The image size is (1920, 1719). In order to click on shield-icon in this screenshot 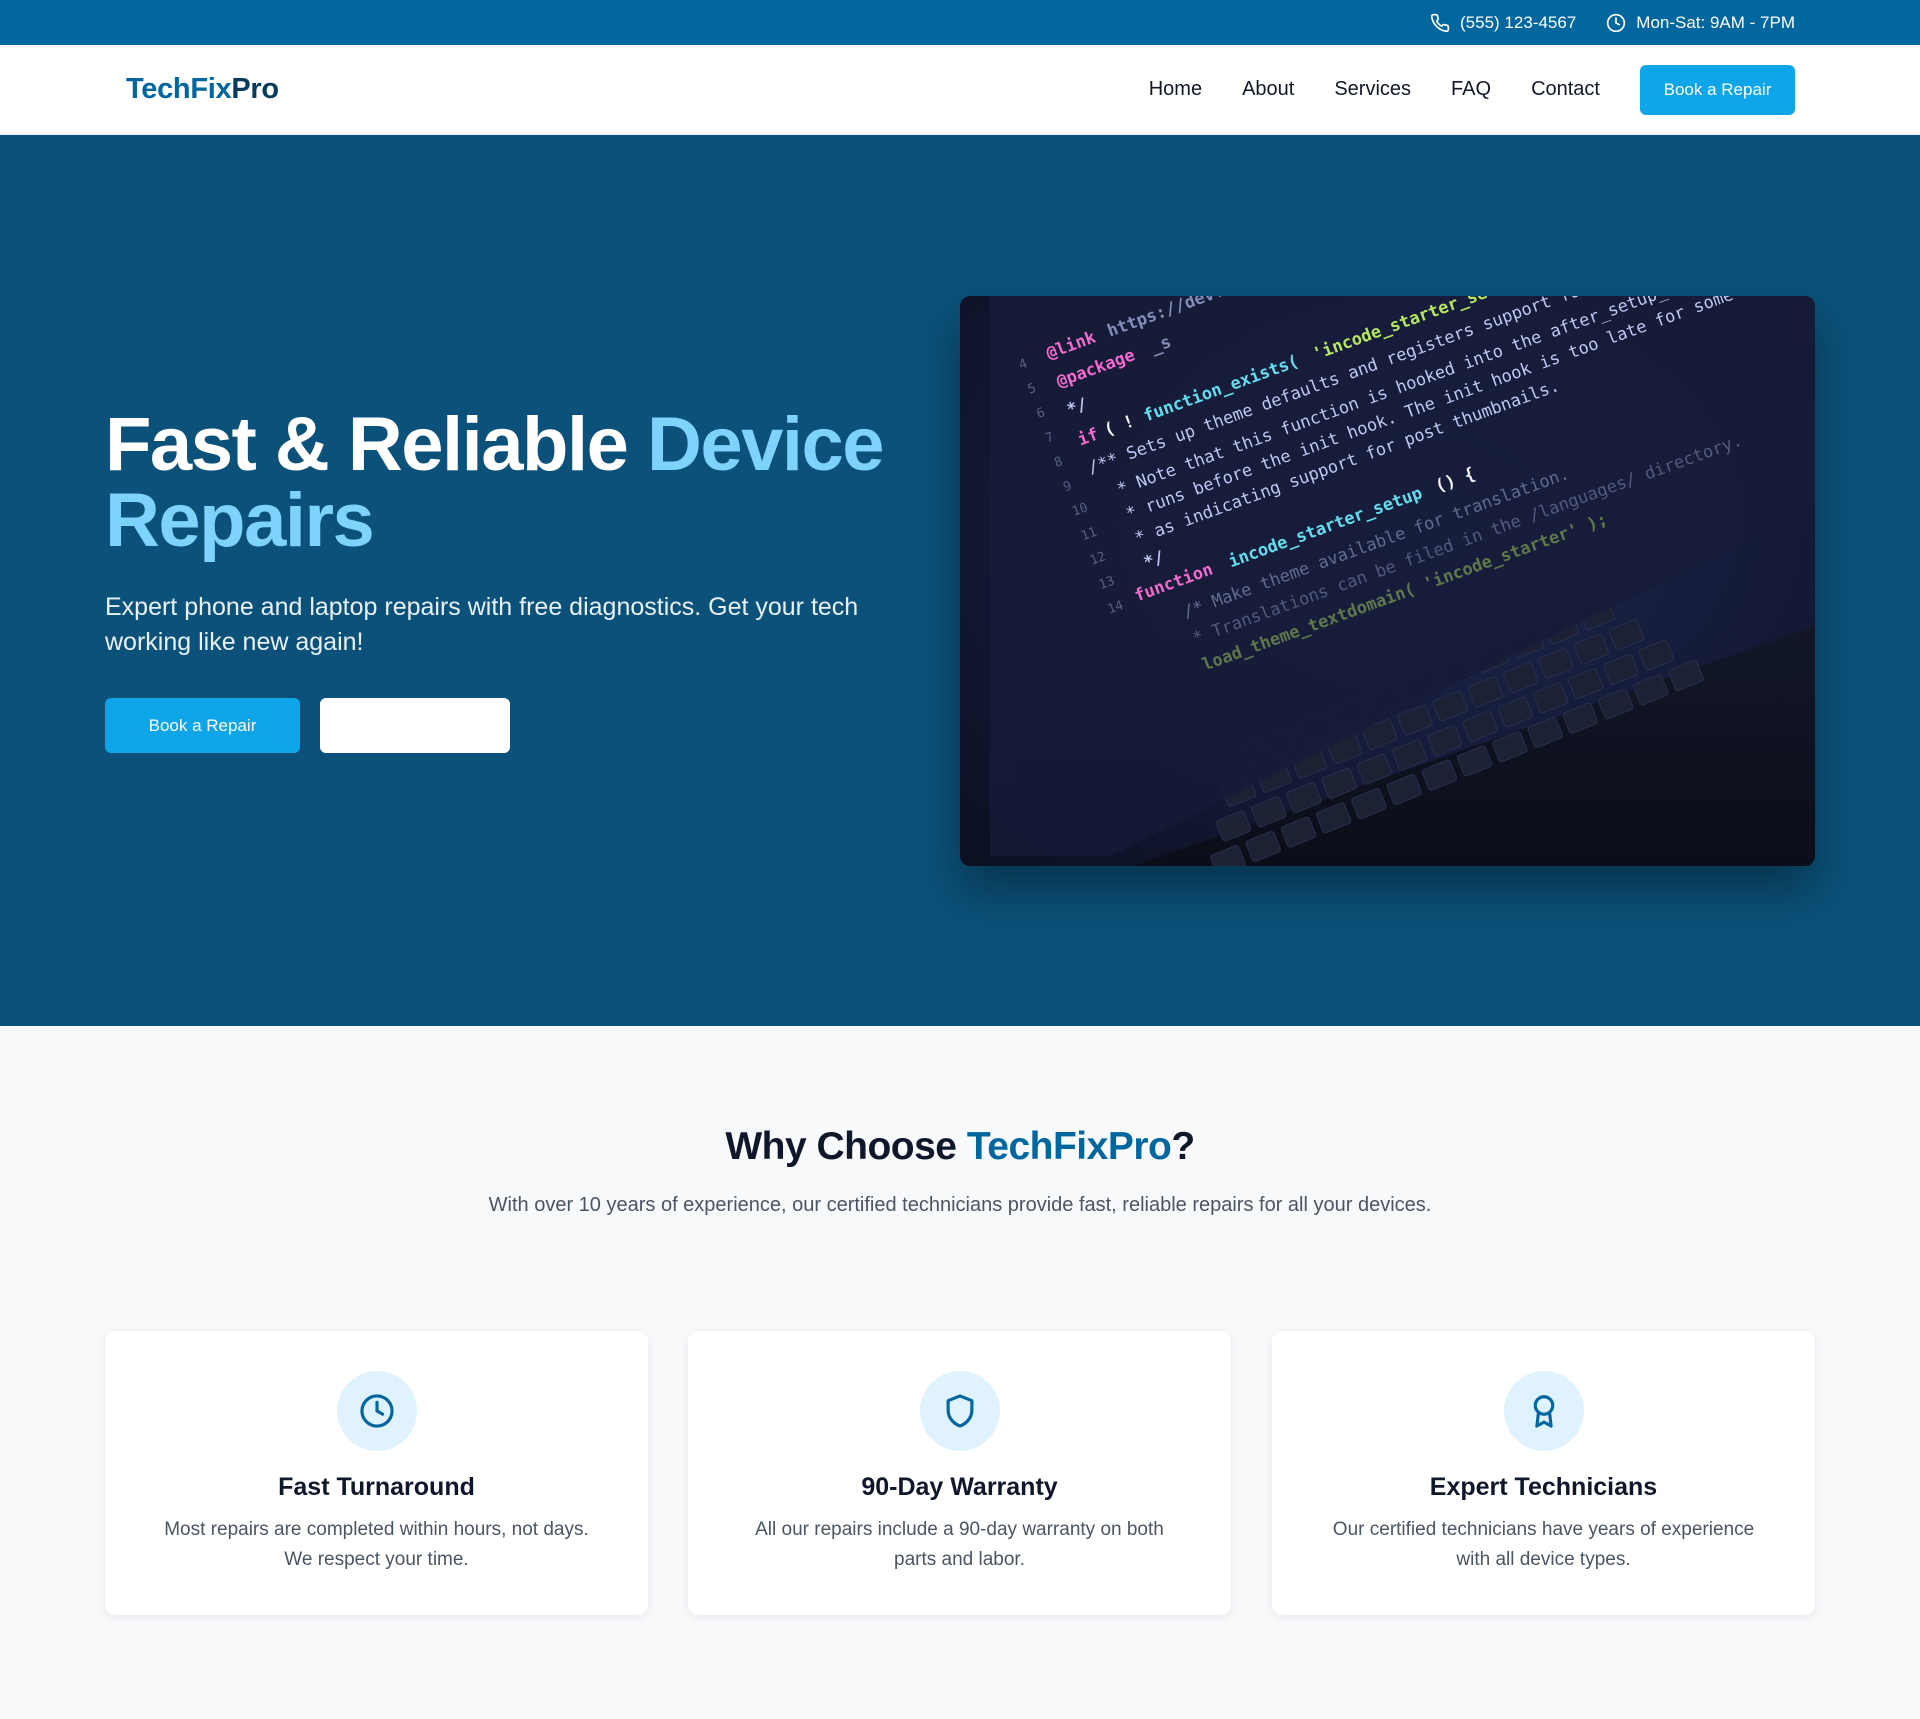, I will do `click(959, 1411)`.